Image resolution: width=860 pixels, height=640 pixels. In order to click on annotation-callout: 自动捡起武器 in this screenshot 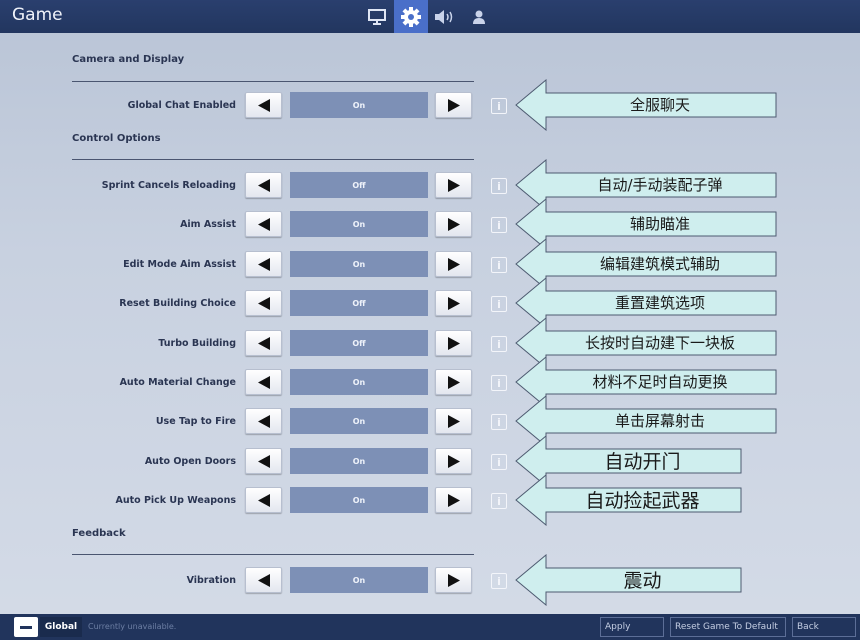, I will do `click(635, 500)`.